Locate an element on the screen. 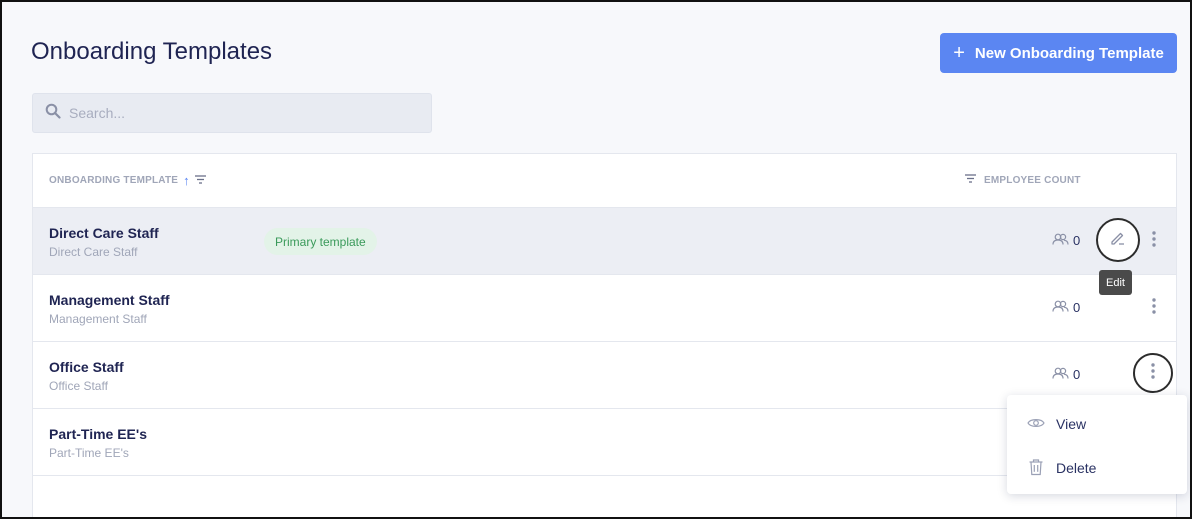 The width and height of the screenshot is (1192, 519). new-onboarding-template-button: + New Onboarding Template is located at coordinates (1058, 53).